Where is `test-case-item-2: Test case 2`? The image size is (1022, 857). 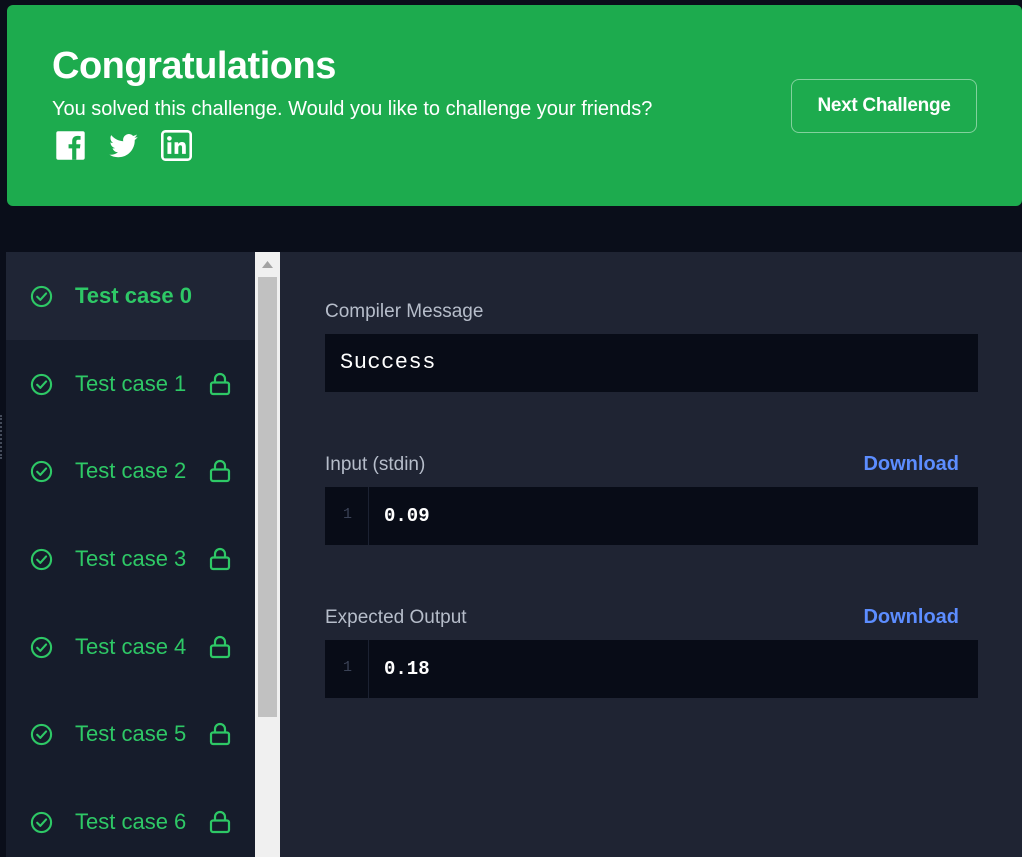
test-case-item-2: Test case 2 is located at coordinates (130, 471).